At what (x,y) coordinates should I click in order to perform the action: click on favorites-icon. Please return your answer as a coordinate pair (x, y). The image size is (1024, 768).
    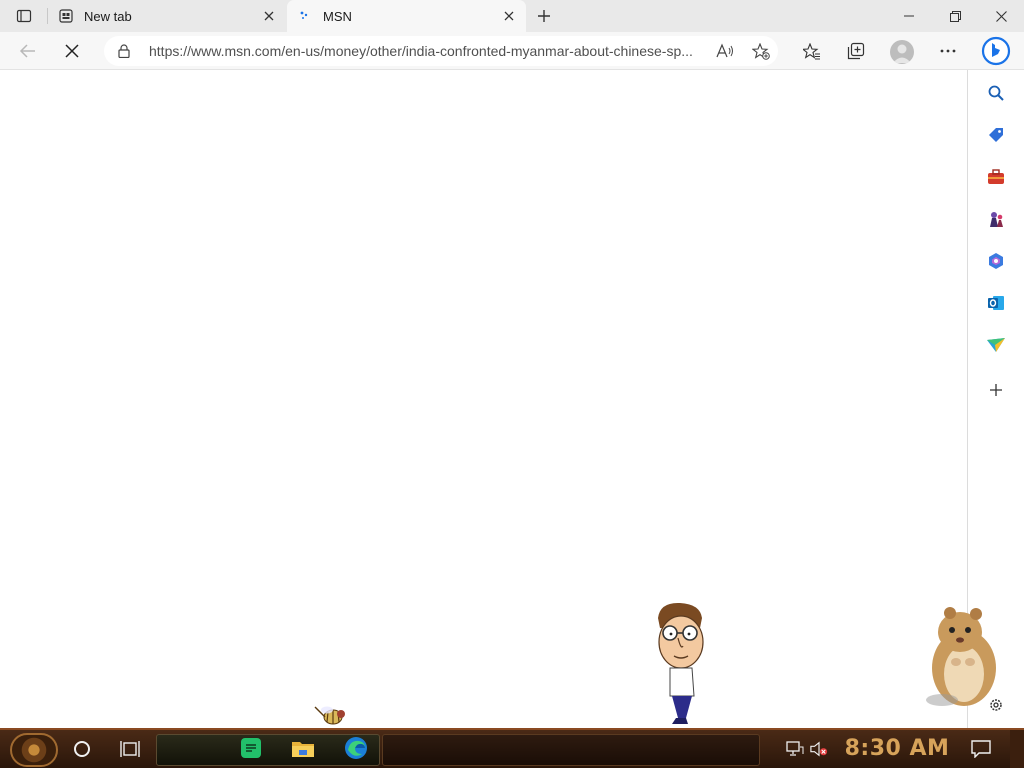
    Looking at the image, I should click on (811, 50).